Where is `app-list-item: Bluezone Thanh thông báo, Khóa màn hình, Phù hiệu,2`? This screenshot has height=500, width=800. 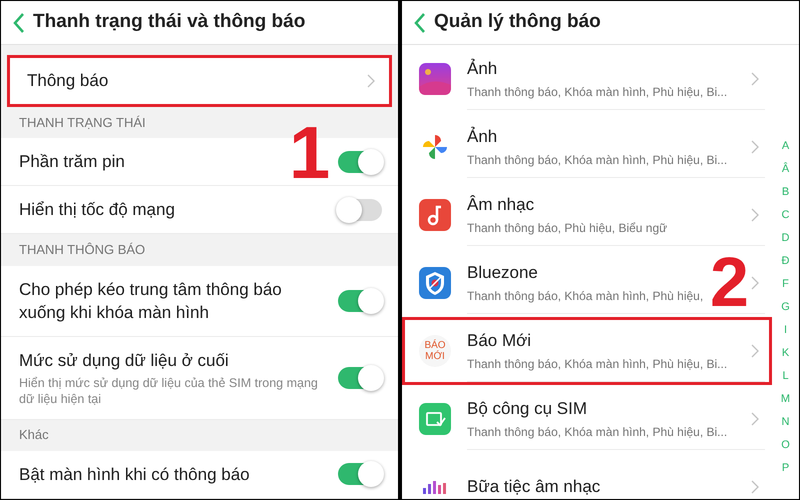
app-list-item: Bluezone Thanh thông báo, Khóa màn hình, Phù hiệu,2 is located at coordinates (587, 283).